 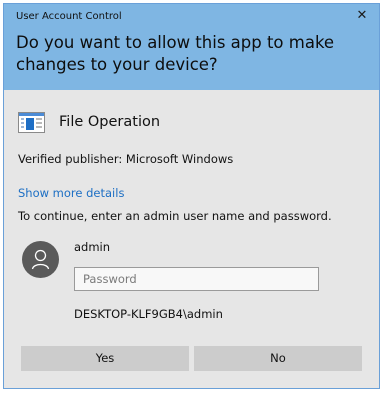 I want to click on close-icon: ✕, so click(x=362, y=15).